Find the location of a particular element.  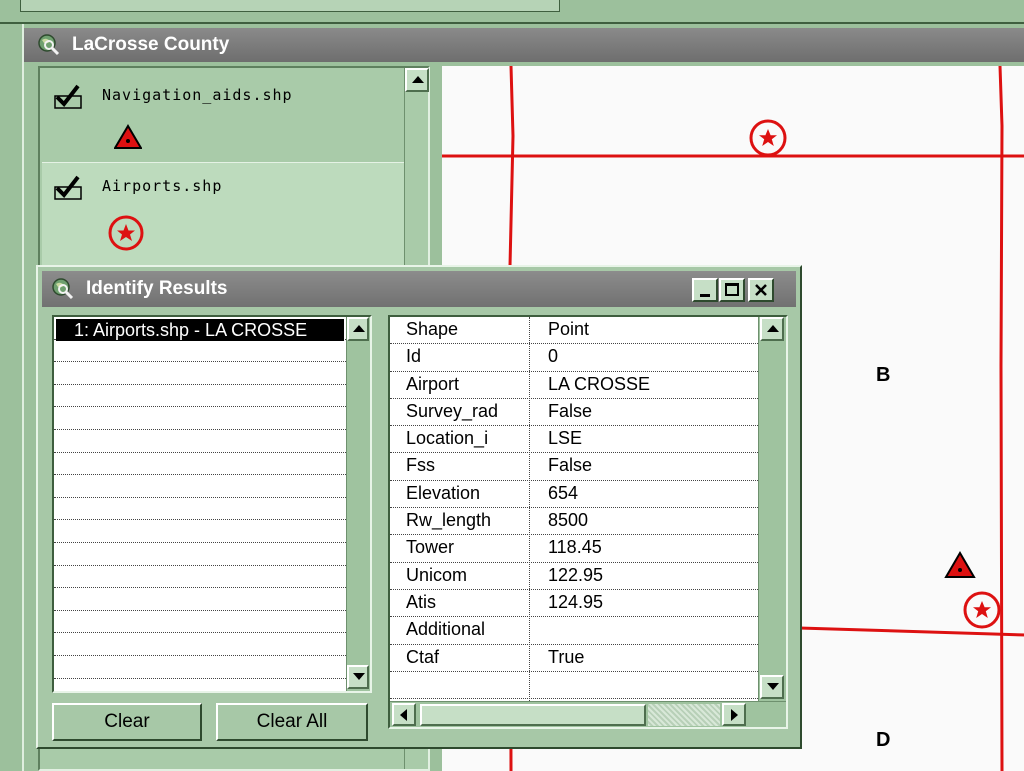

field-name: Survey_rad is located at coordinates (452, 410).